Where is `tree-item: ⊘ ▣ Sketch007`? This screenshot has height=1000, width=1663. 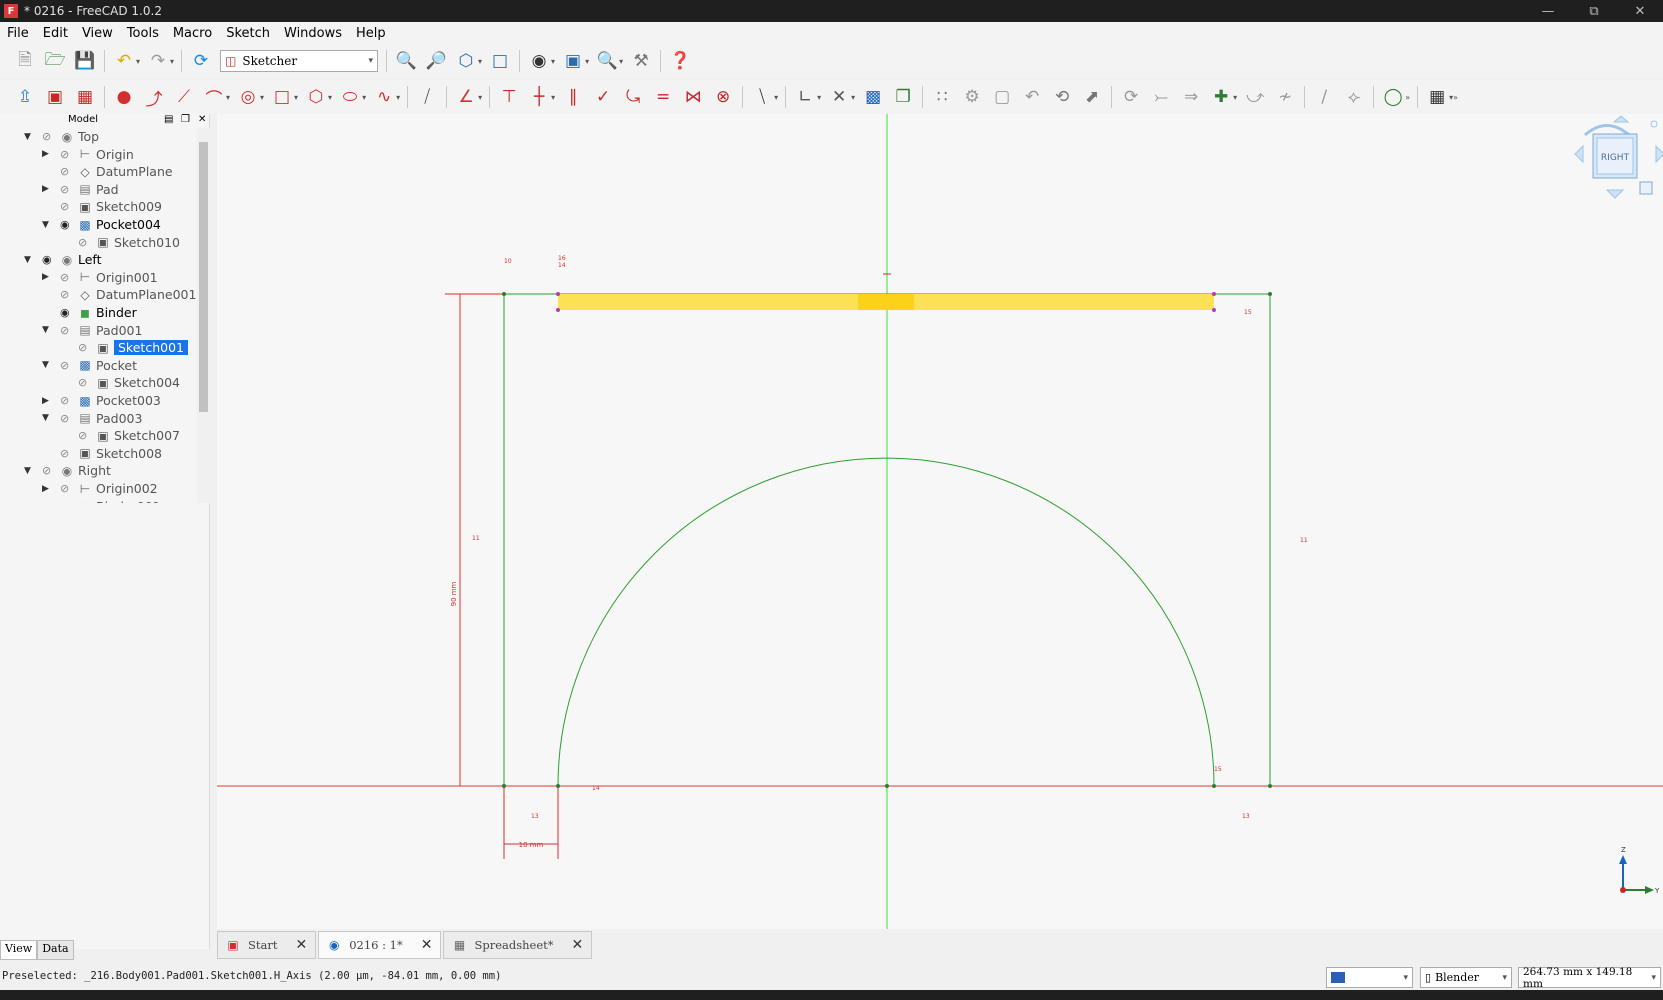
tree-item: ⊘ ▣ Sketch007 is located at coordinates (98, 435).